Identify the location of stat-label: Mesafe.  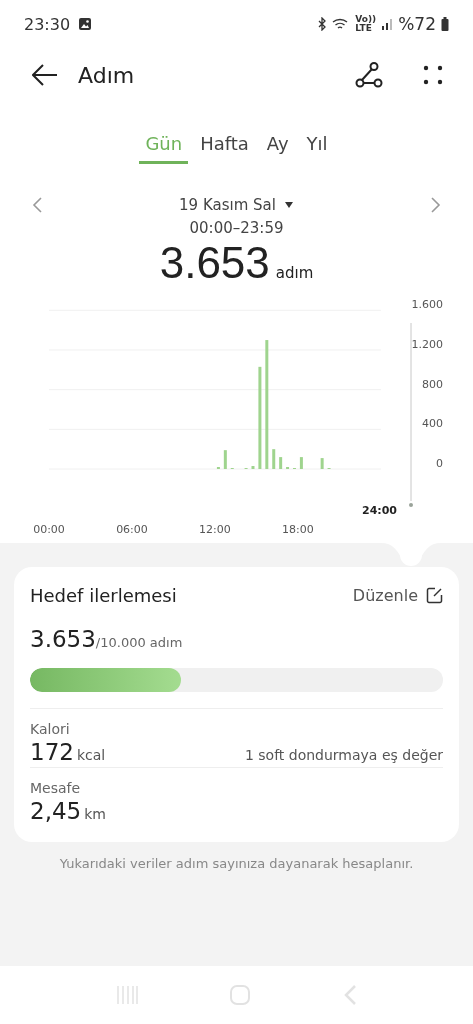
(56, 788).